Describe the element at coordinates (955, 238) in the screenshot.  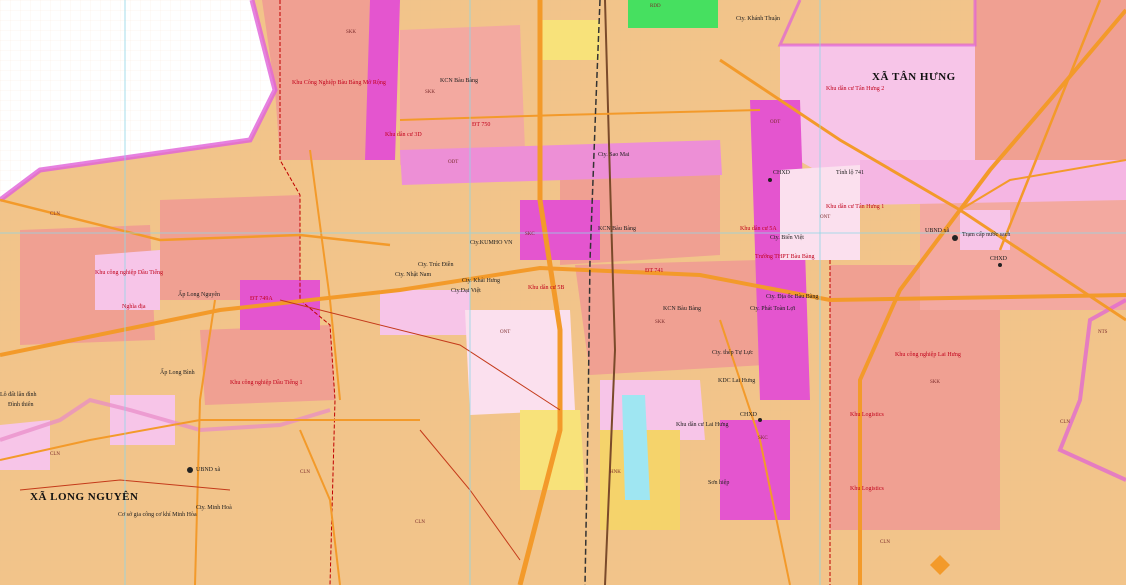
I see `ubnd-tan-hung-marker` at that location.